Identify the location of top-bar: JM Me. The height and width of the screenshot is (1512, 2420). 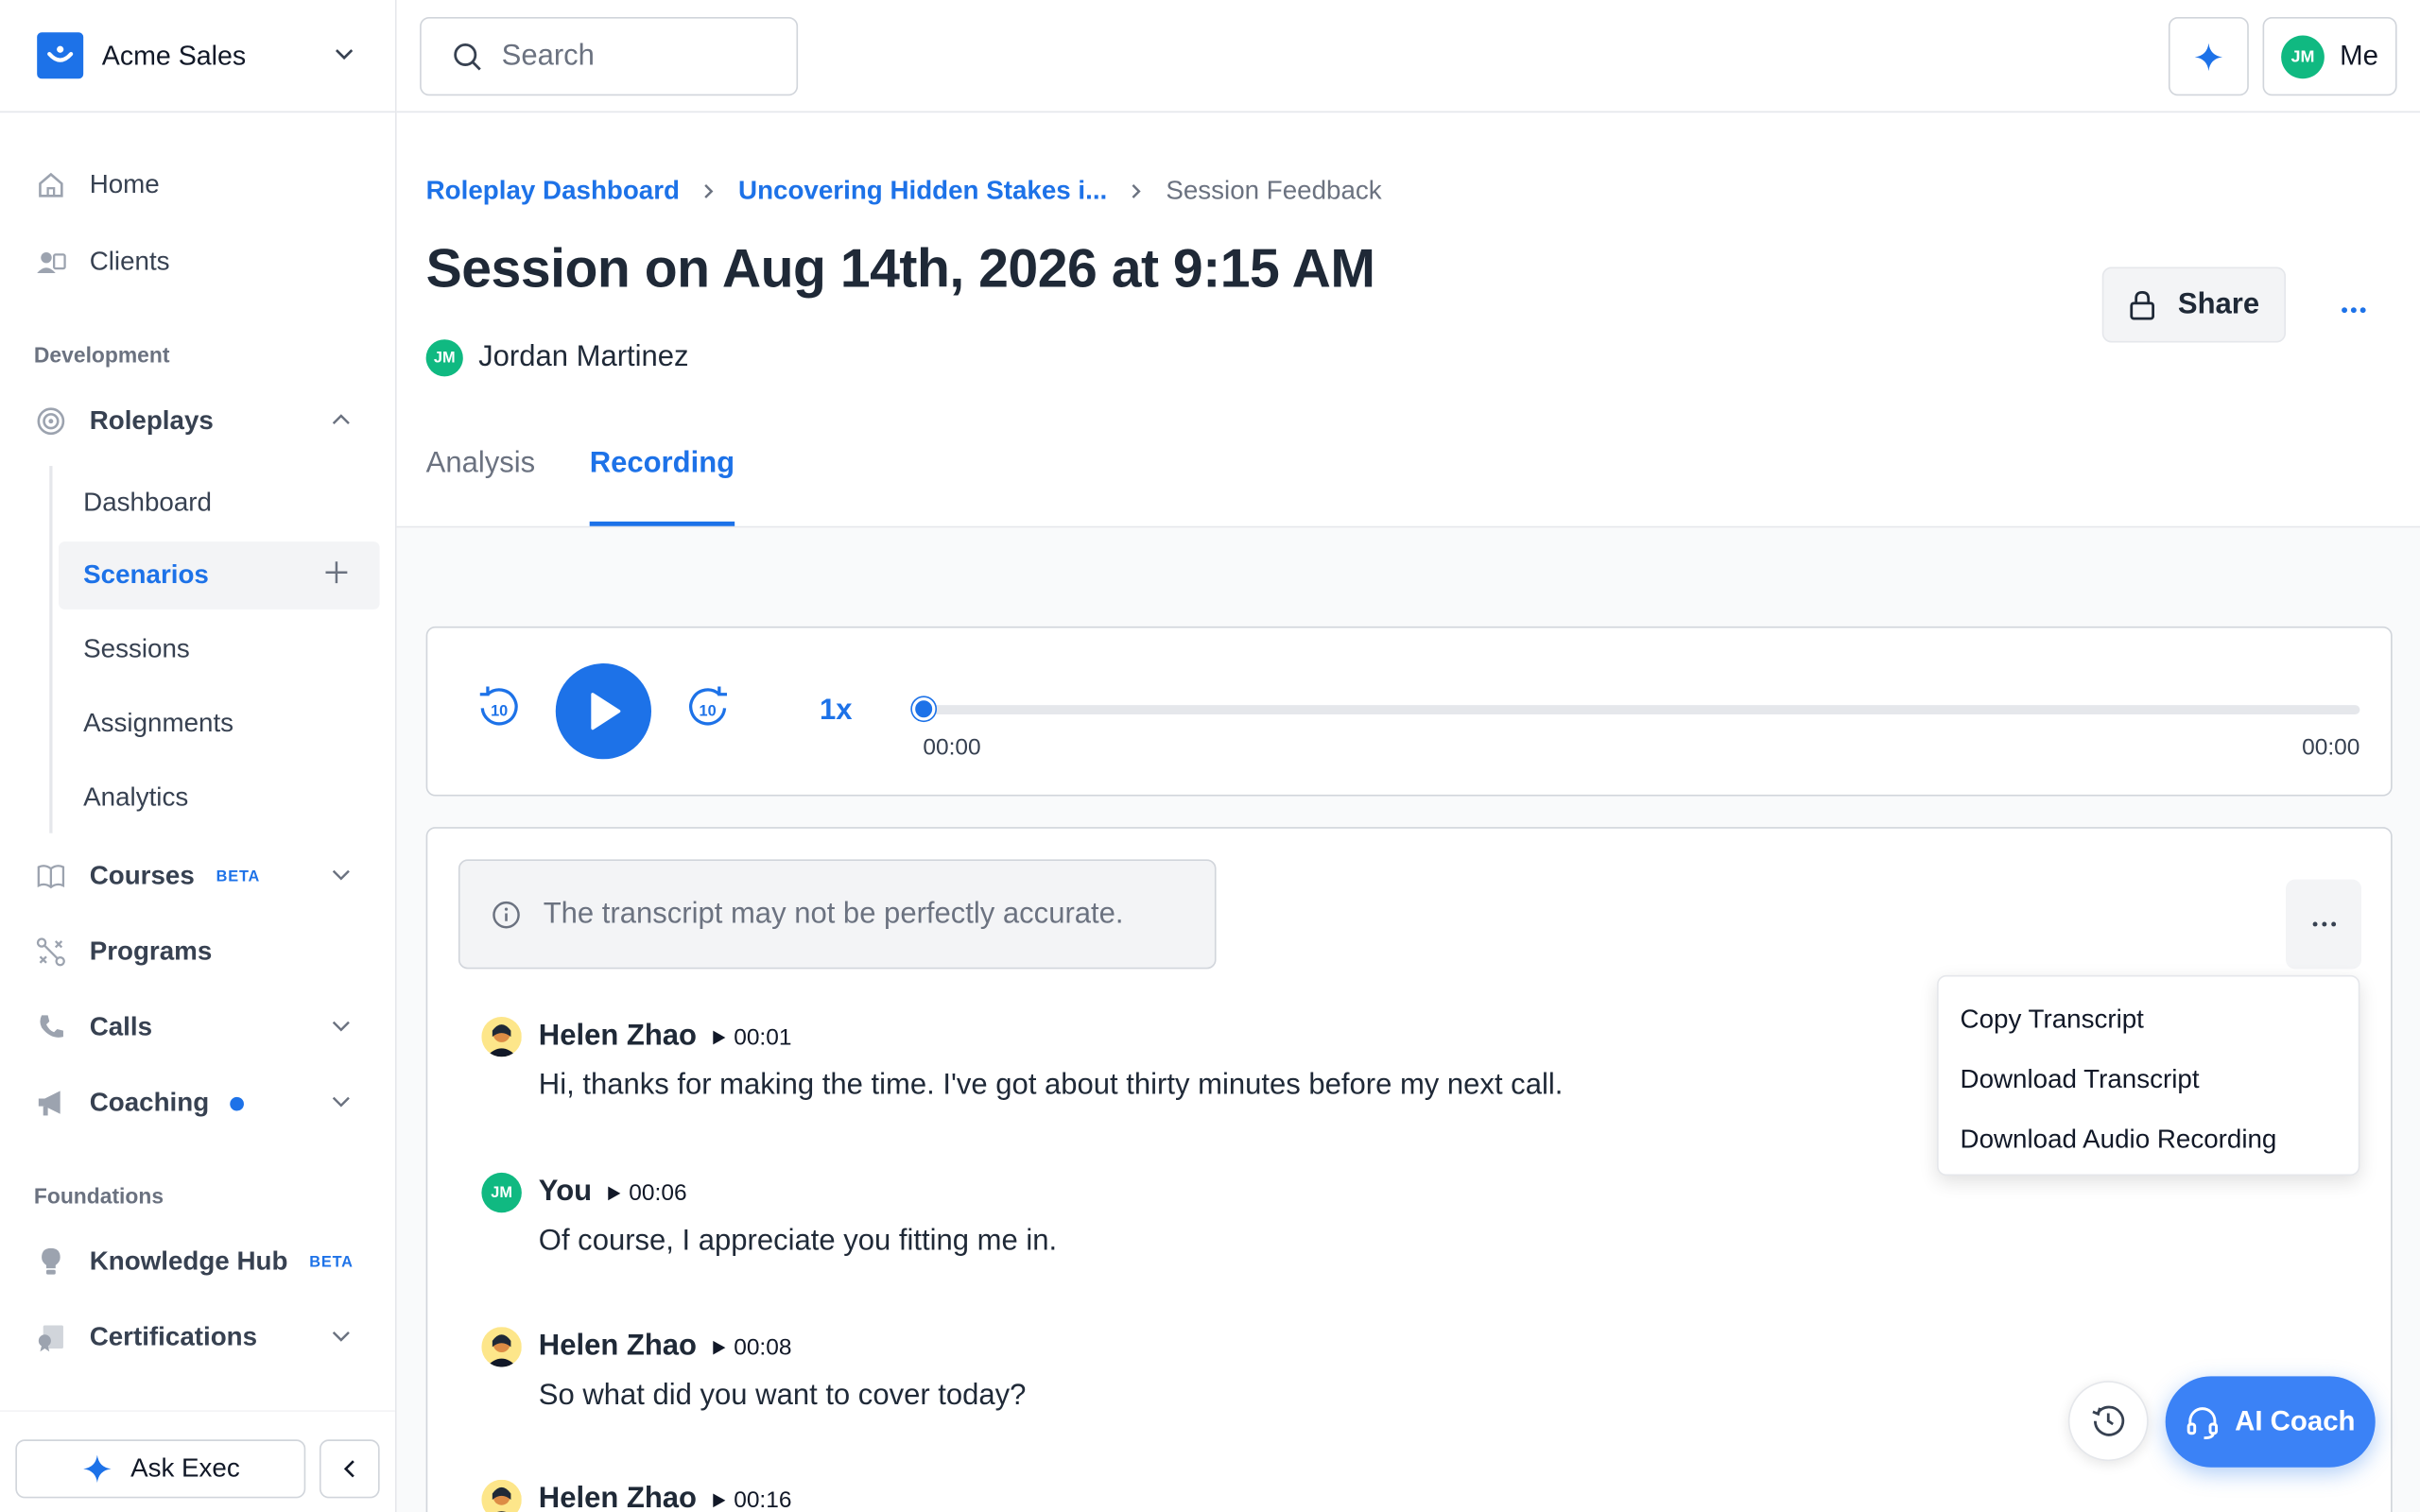
(1408, 56).